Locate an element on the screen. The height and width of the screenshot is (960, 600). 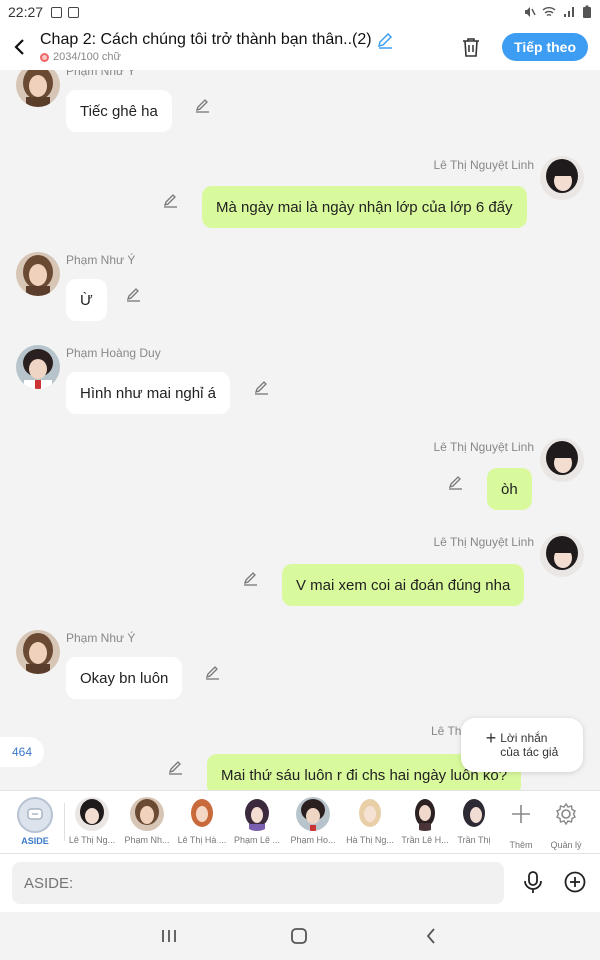
mute-icon is located at coordinates (530, 12).